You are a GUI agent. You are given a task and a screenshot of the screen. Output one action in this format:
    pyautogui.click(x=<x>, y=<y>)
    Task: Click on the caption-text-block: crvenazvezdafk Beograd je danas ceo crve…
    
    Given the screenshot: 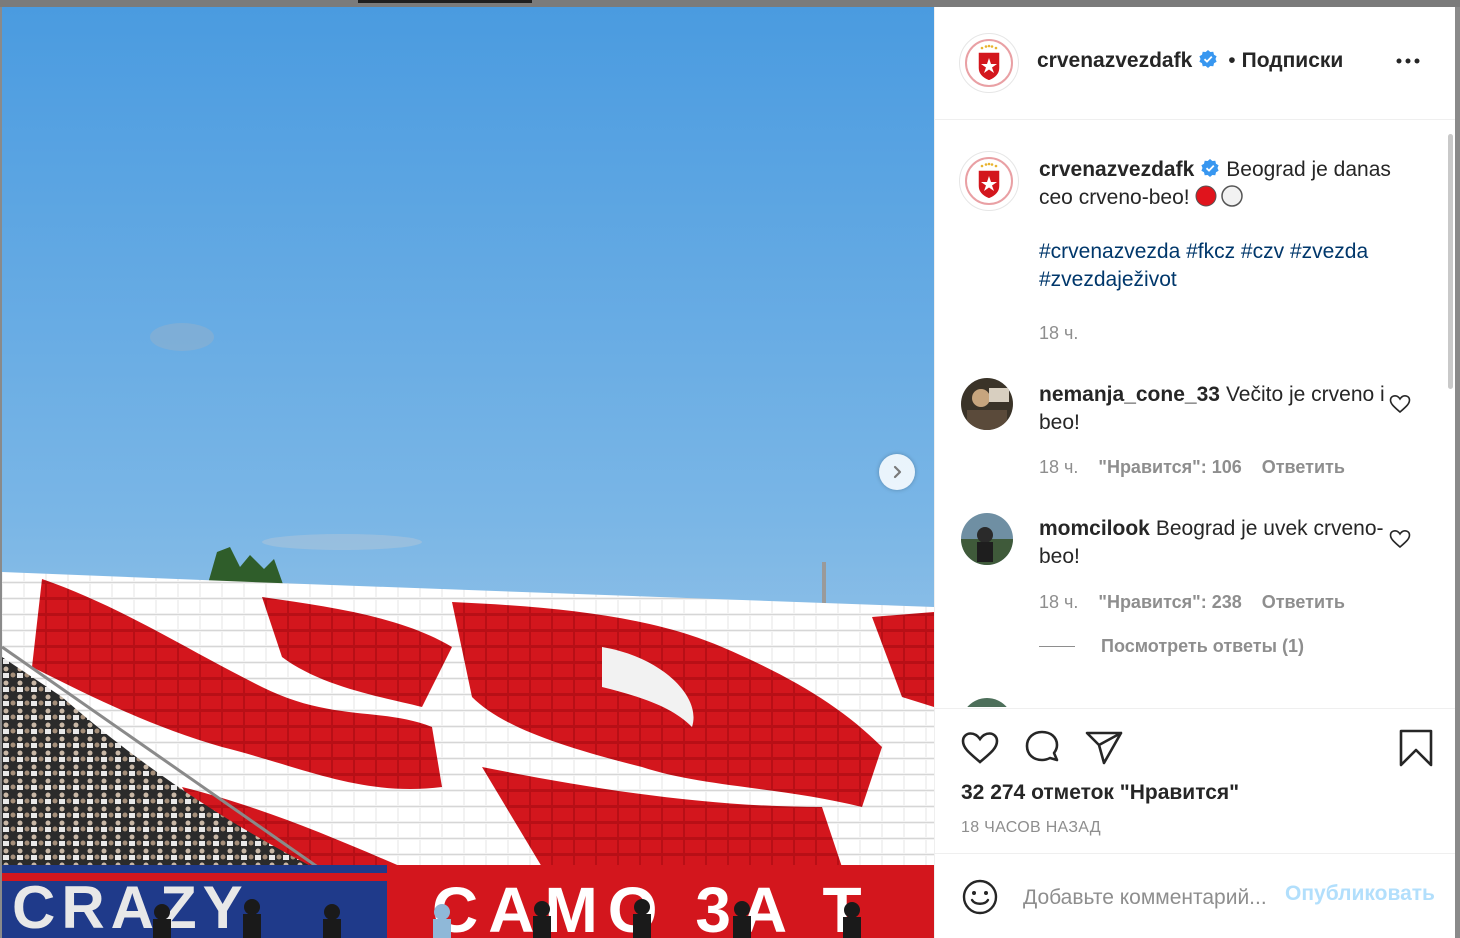 What is the action you would take?
    pyautogui.click(x=1219, y=184)
    